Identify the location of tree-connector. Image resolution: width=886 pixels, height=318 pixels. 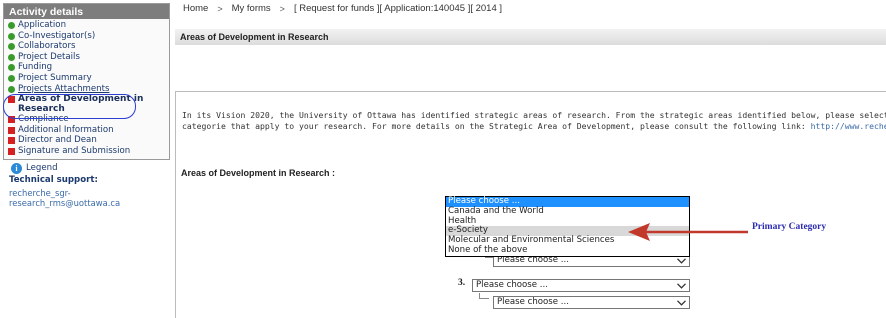
(484, 296).